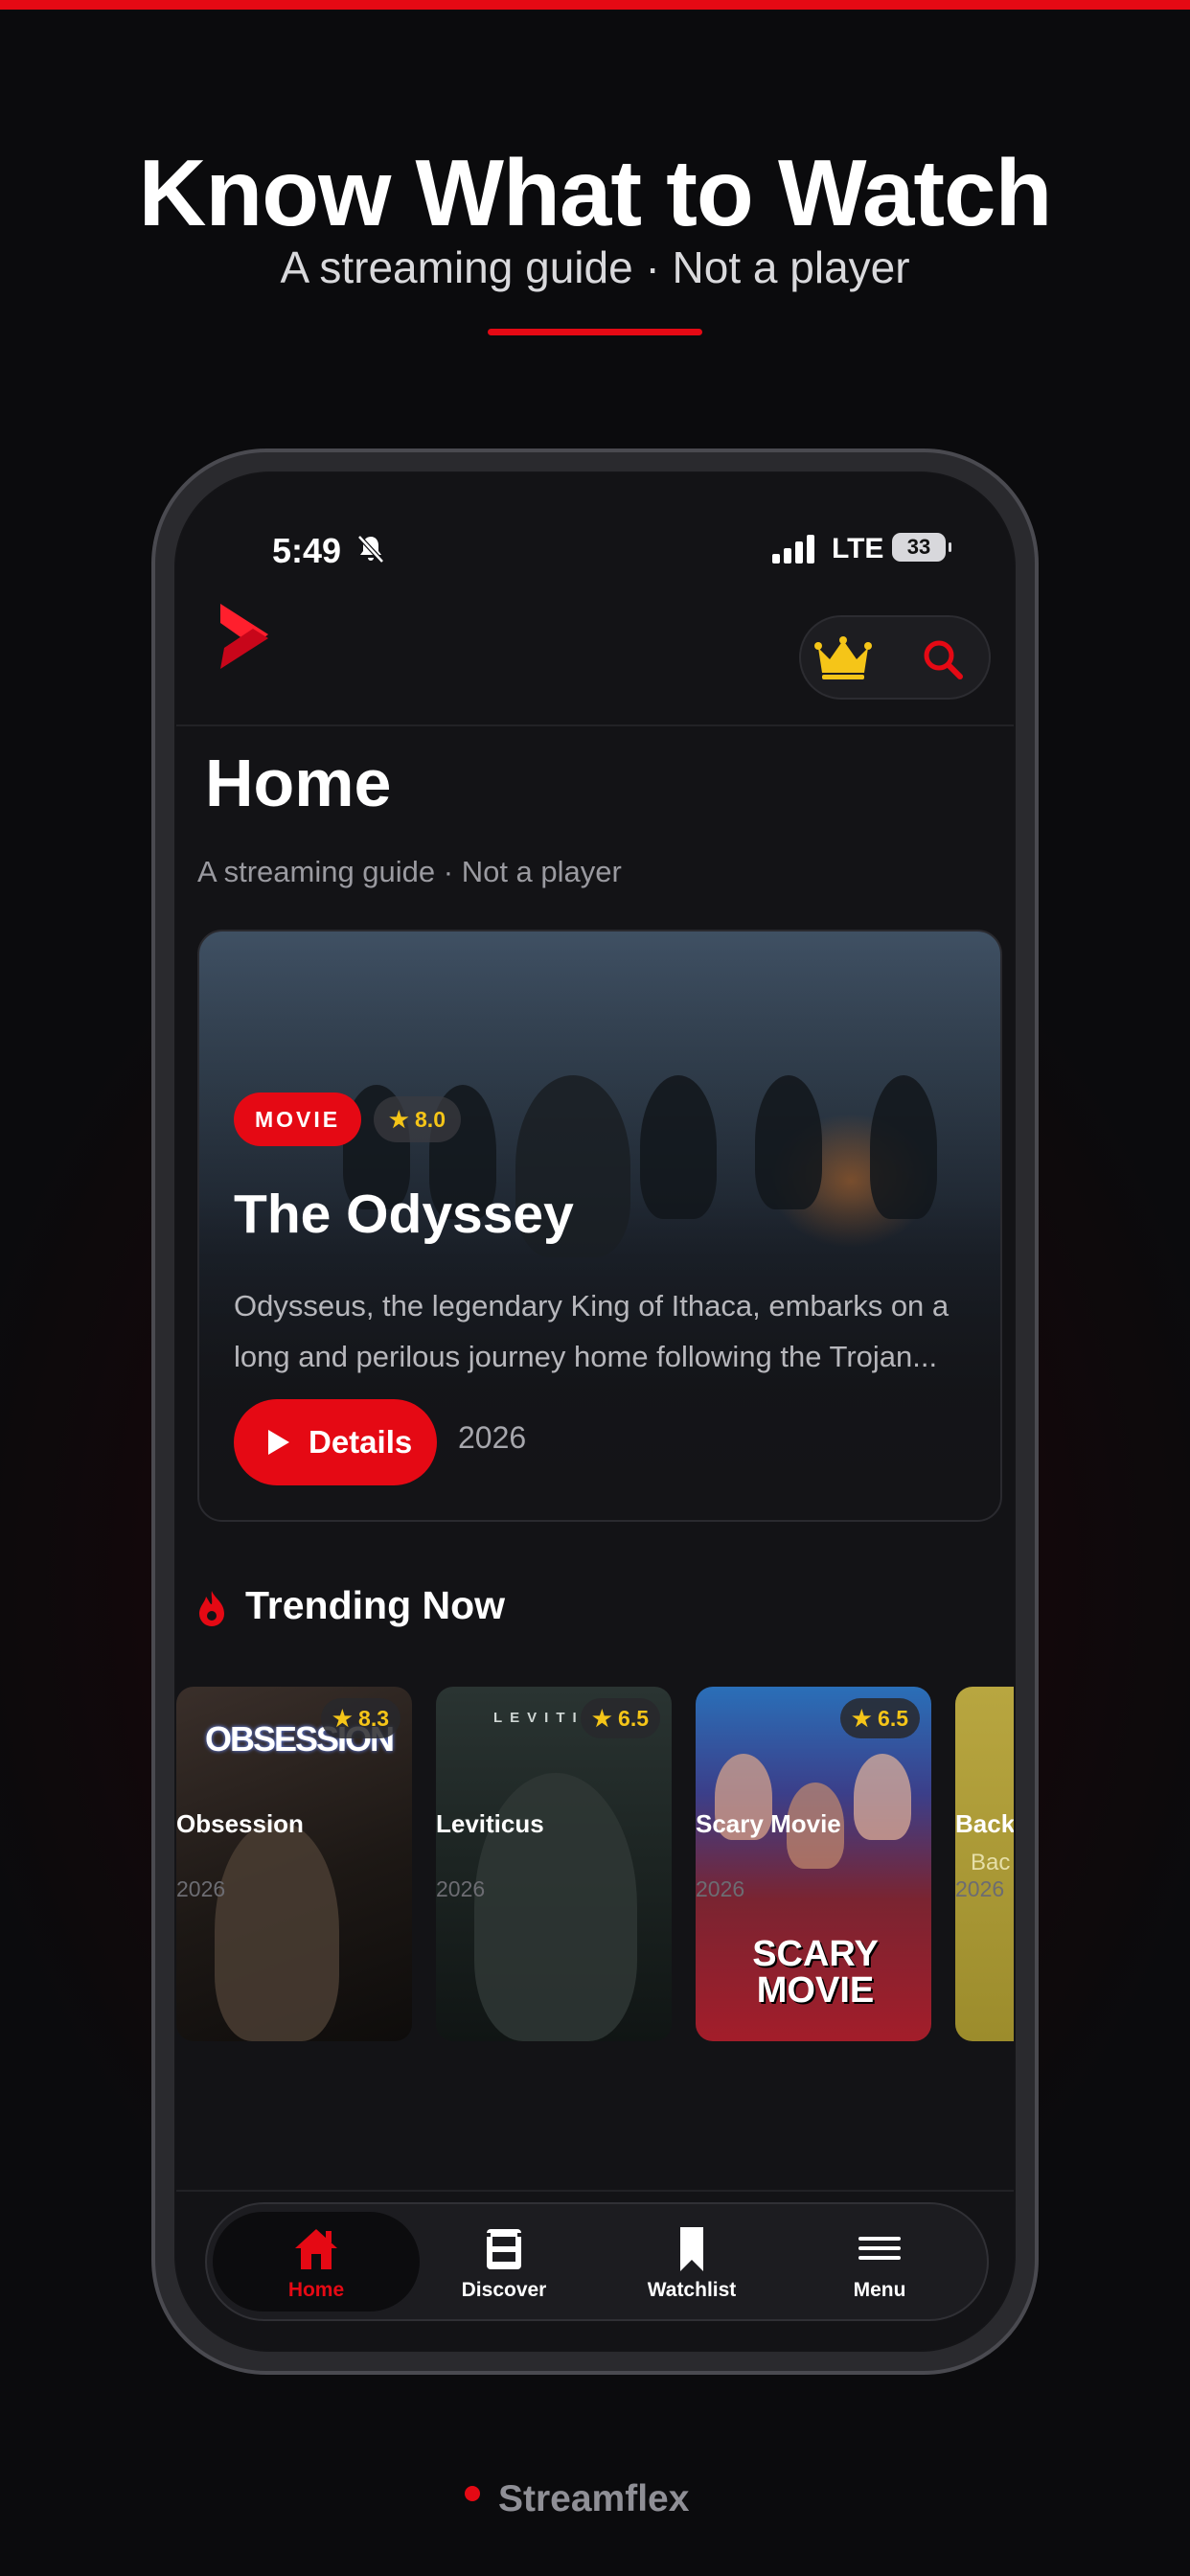  Describe the element at coordinates (692, 2290) in the screenshot. I see `tab-label: Watchlist` at that location.